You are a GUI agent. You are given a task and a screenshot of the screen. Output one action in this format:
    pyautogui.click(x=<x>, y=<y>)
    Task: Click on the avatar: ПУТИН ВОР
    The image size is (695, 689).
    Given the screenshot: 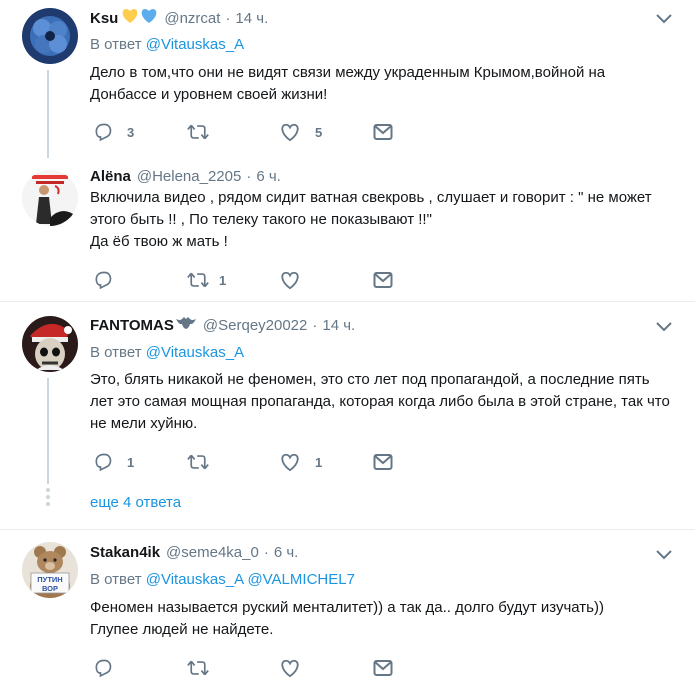 What is the action you would take?
    pyautogui.click(x=50, y=570)
    